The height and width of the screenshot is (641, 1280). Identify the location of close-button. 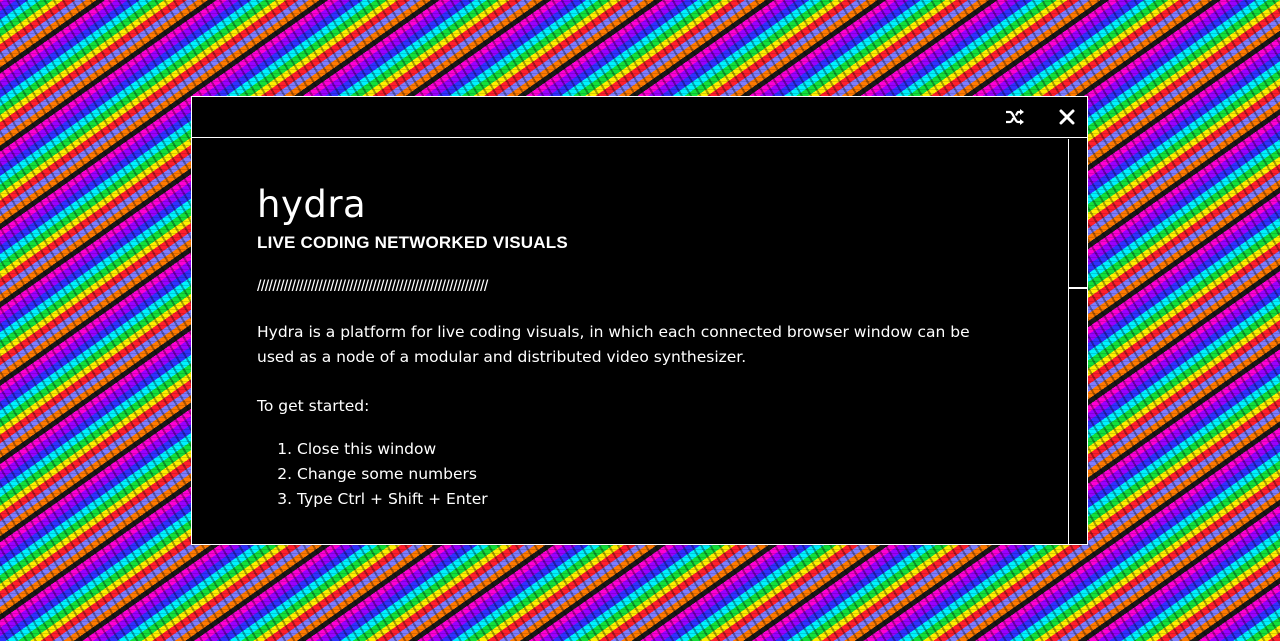
(1067, 117).